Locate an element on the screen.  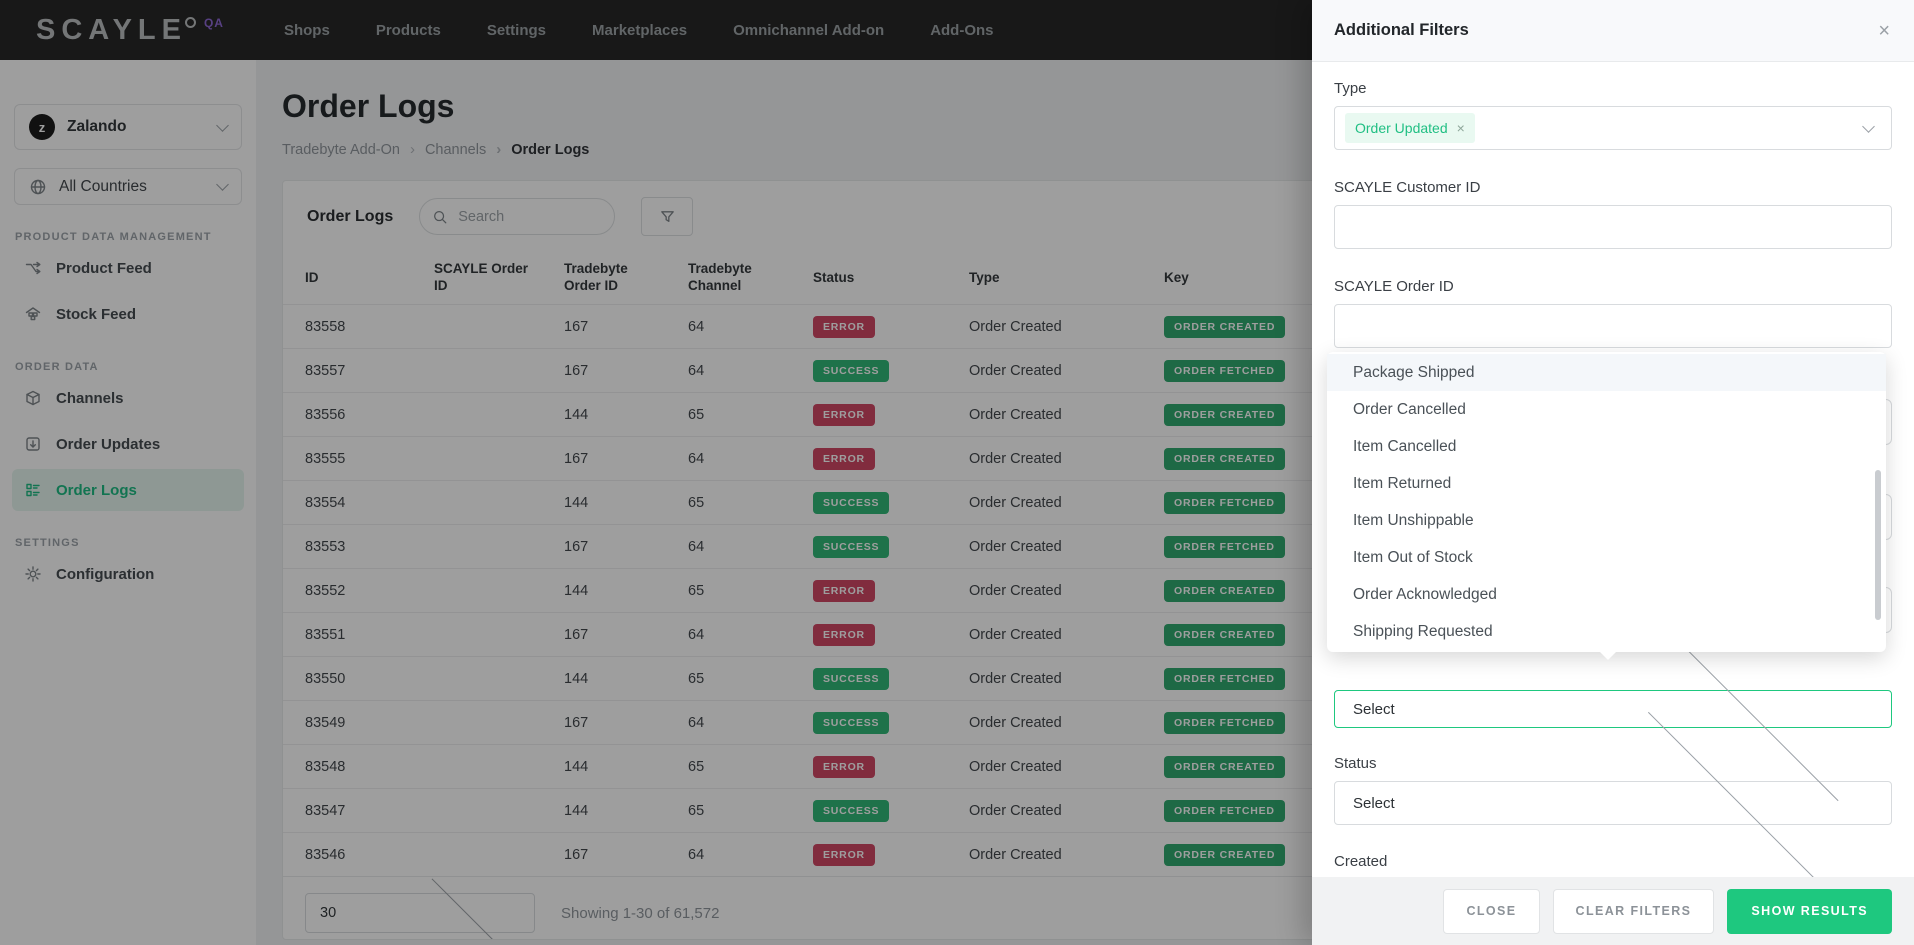
close-icon: × is located at coordinates (1884, 31).